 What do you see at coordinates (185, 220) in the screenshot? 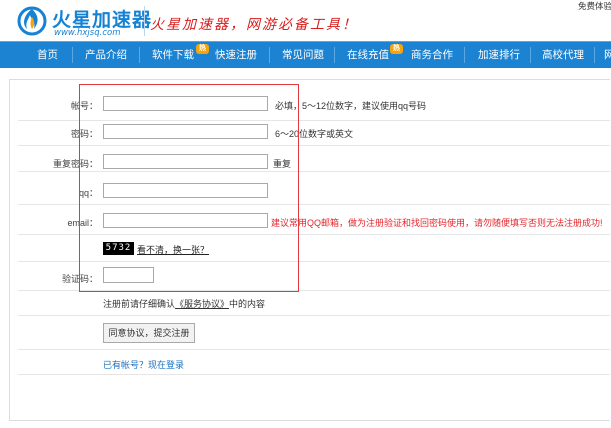
I see `email-input` at bounding box center [185, 220].